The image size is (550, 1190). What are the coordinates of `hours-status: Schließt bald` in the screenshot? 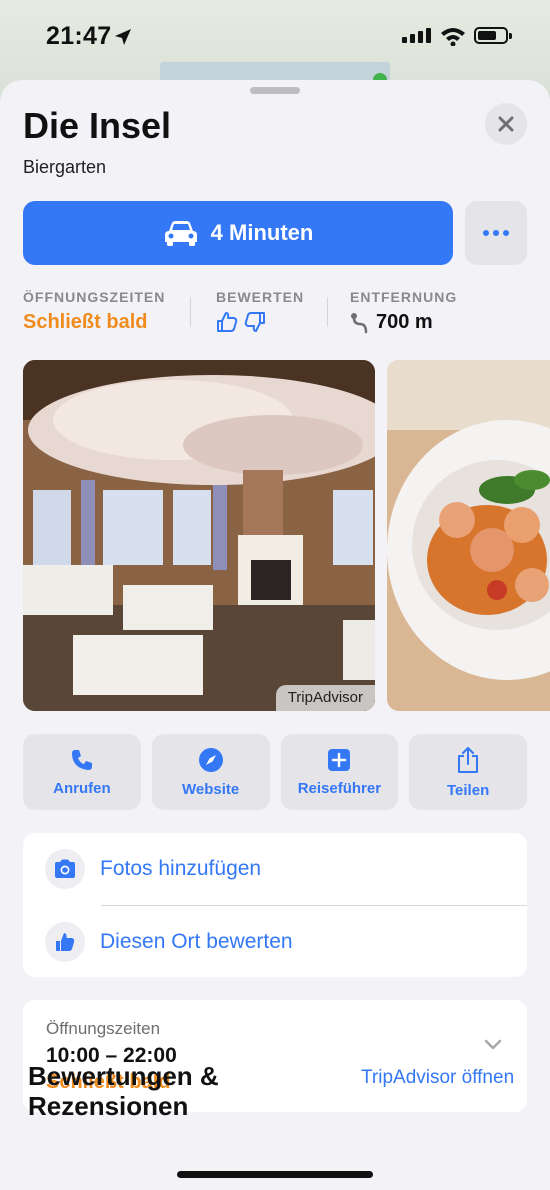 It's located at (85, 322).